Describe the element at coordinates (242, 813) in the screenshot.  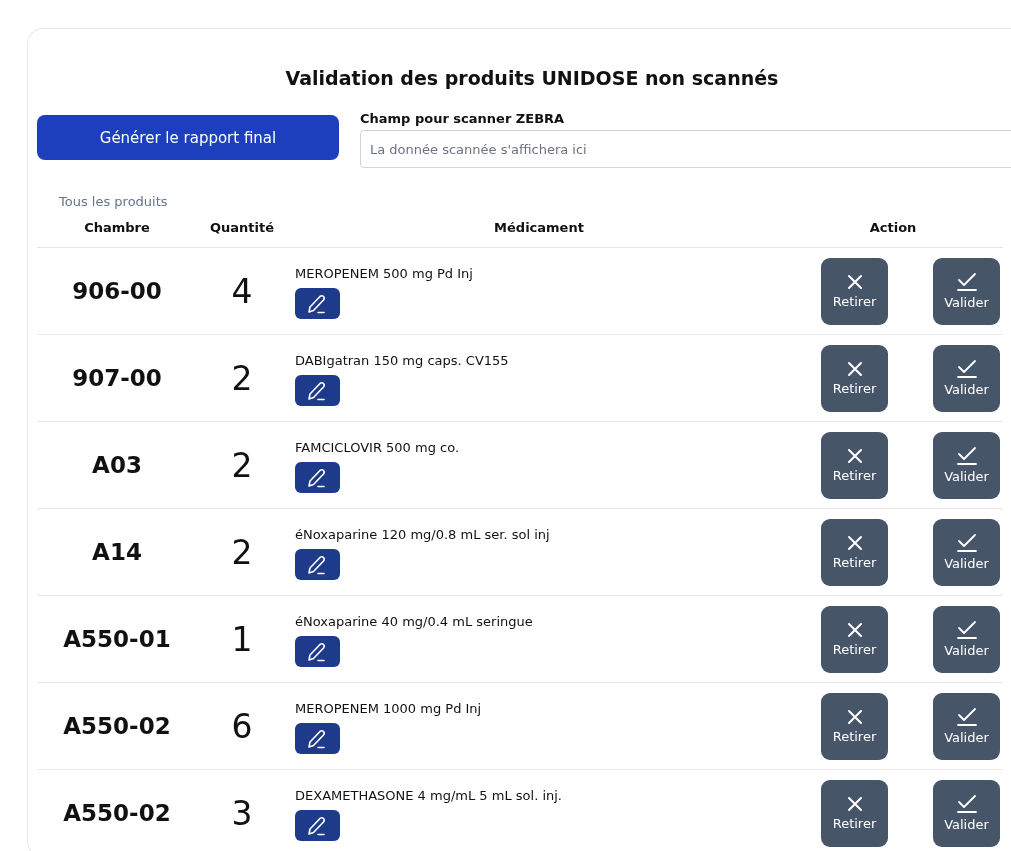
I see `quantity-cell-text: 3` at that location.